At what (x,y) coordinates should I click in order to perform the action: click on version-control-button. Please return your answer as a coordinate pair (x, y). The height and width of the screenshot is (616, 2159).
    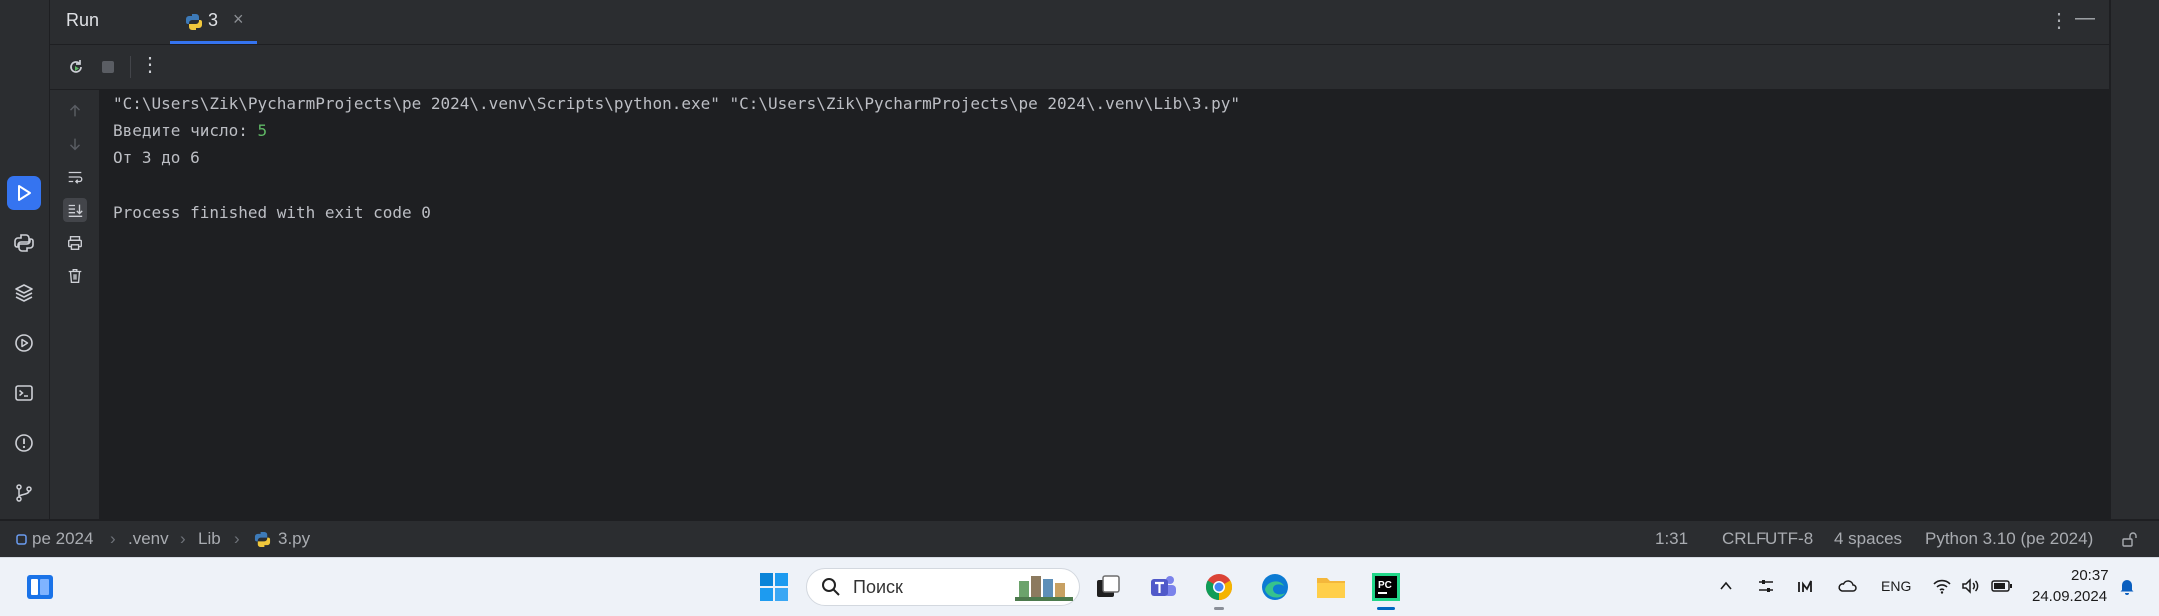
    Looking at the image, I should click on (24, 493).